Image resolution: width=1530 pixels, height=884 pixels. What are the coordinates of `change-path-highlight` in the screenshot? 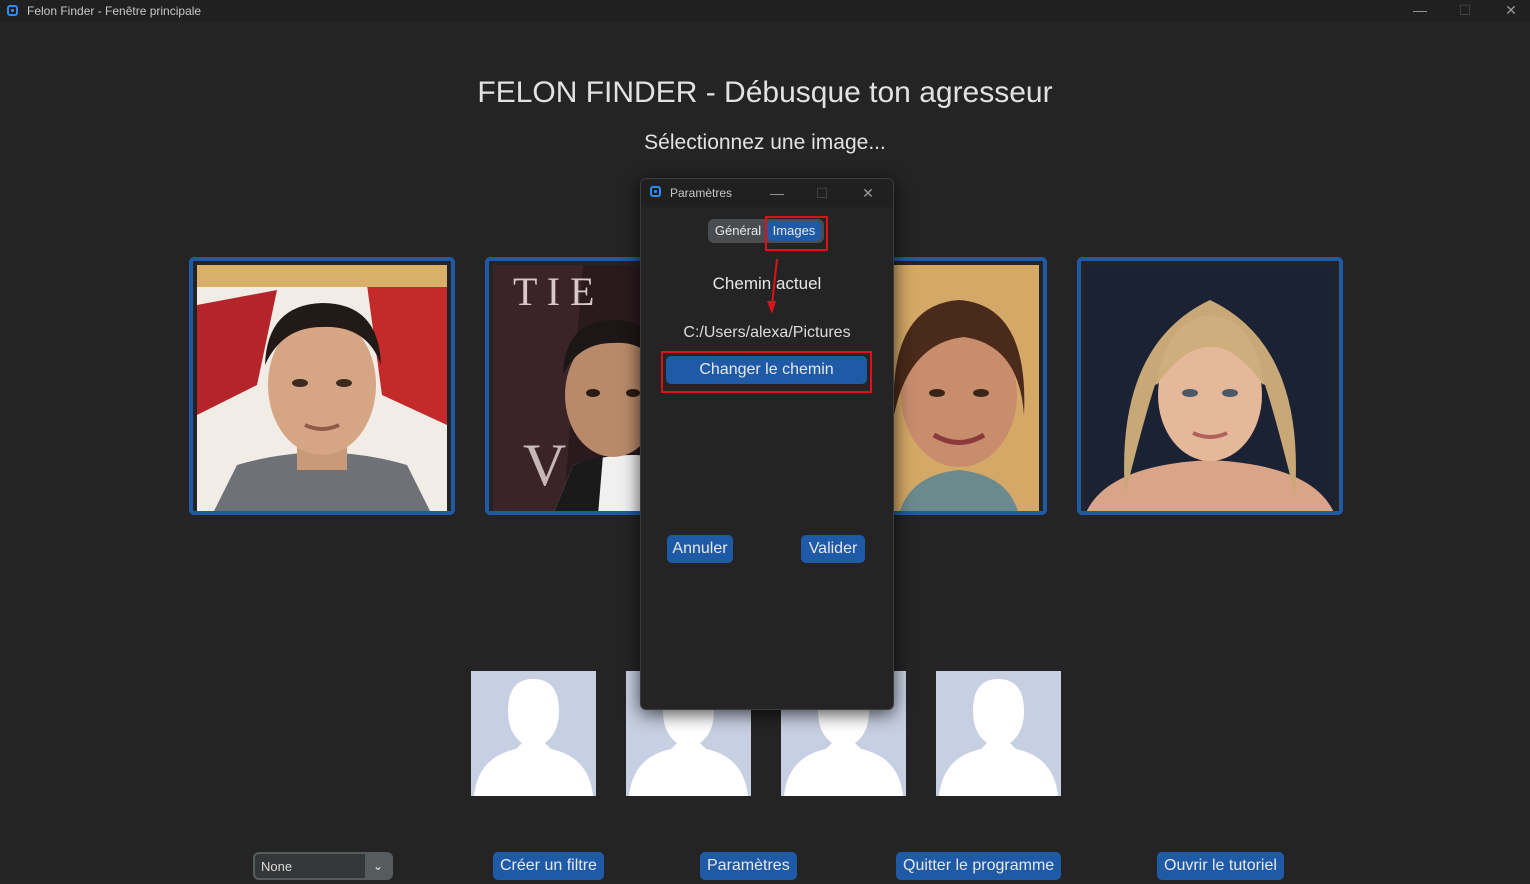 It's located at (766, 372).